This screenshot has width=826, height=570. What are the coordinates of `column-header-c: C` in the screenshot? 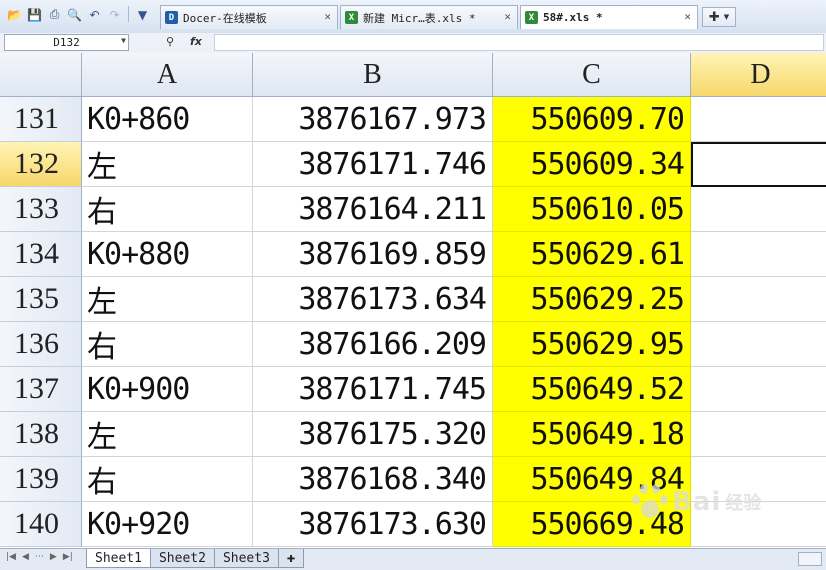 It's located at (592, 75).